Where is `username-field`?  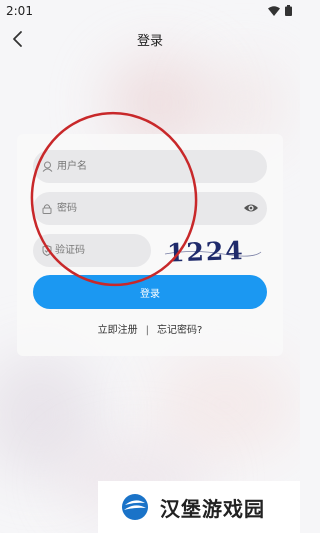
username-field is located at coordinates (150, 166).